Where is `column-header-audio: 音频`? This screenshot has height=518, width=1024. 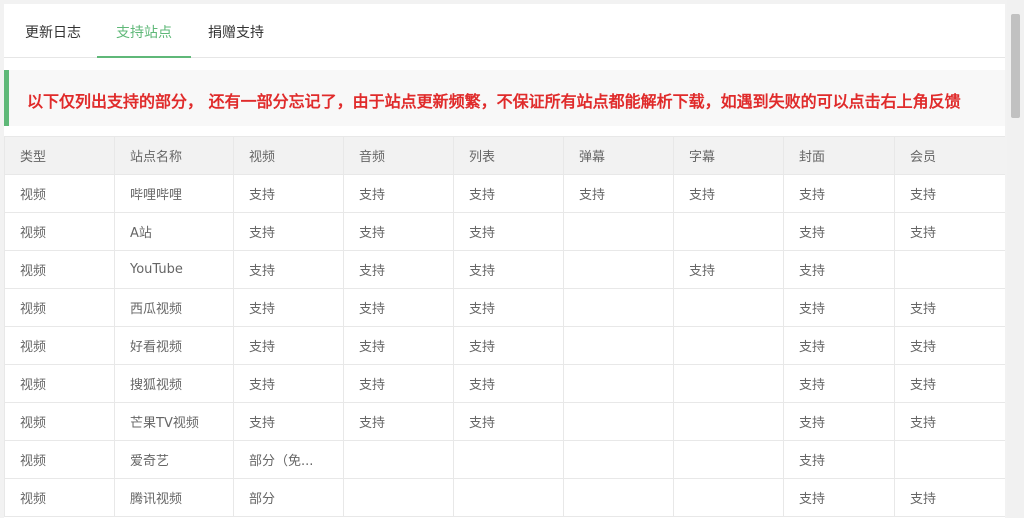
column-header-audio: 音频 is located at coordinates (398, 155).